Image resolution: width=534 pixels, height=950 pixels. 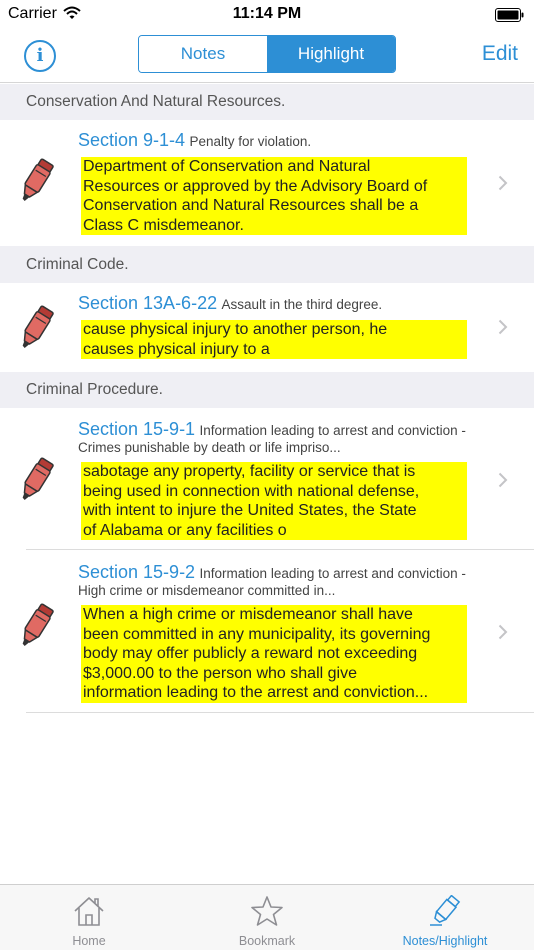 What do you see at coordinates (220, 673) in the screenshot?
I see `highlight-line: $3,000.00 to the person who shall give` at bounding box center [220, 673].